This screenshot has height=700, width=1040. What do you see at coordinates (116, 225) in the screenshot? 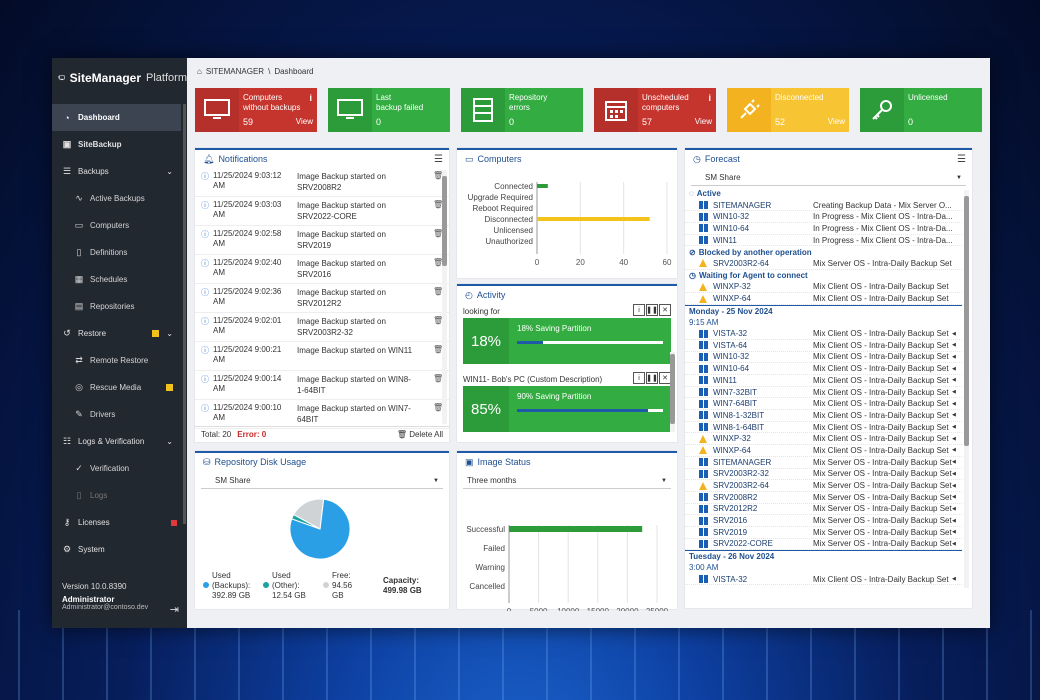
I see `sidebar-item-computers: ▭ Computers` at bounding box center [116, 225].